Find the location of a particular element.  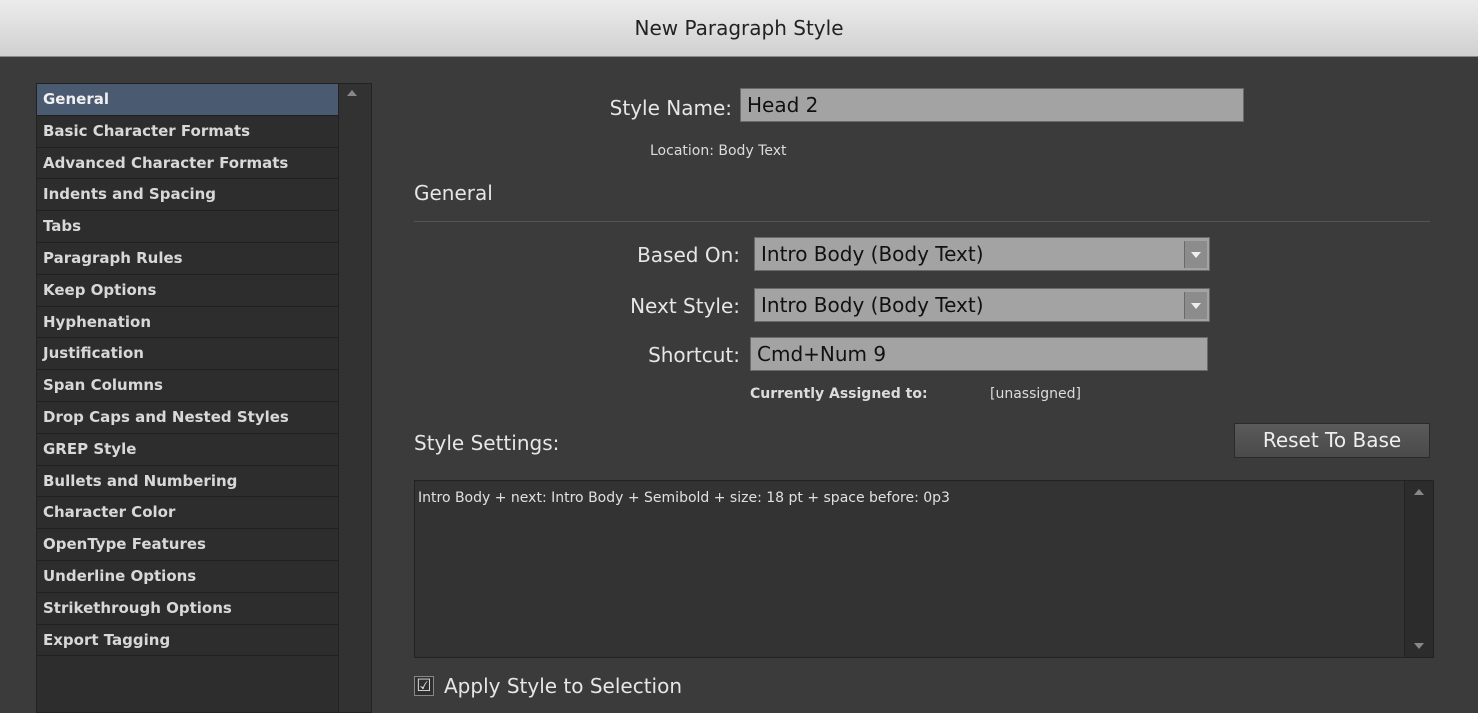

dialog-title: New Paragraph Style is located at coordinates (739, 28).